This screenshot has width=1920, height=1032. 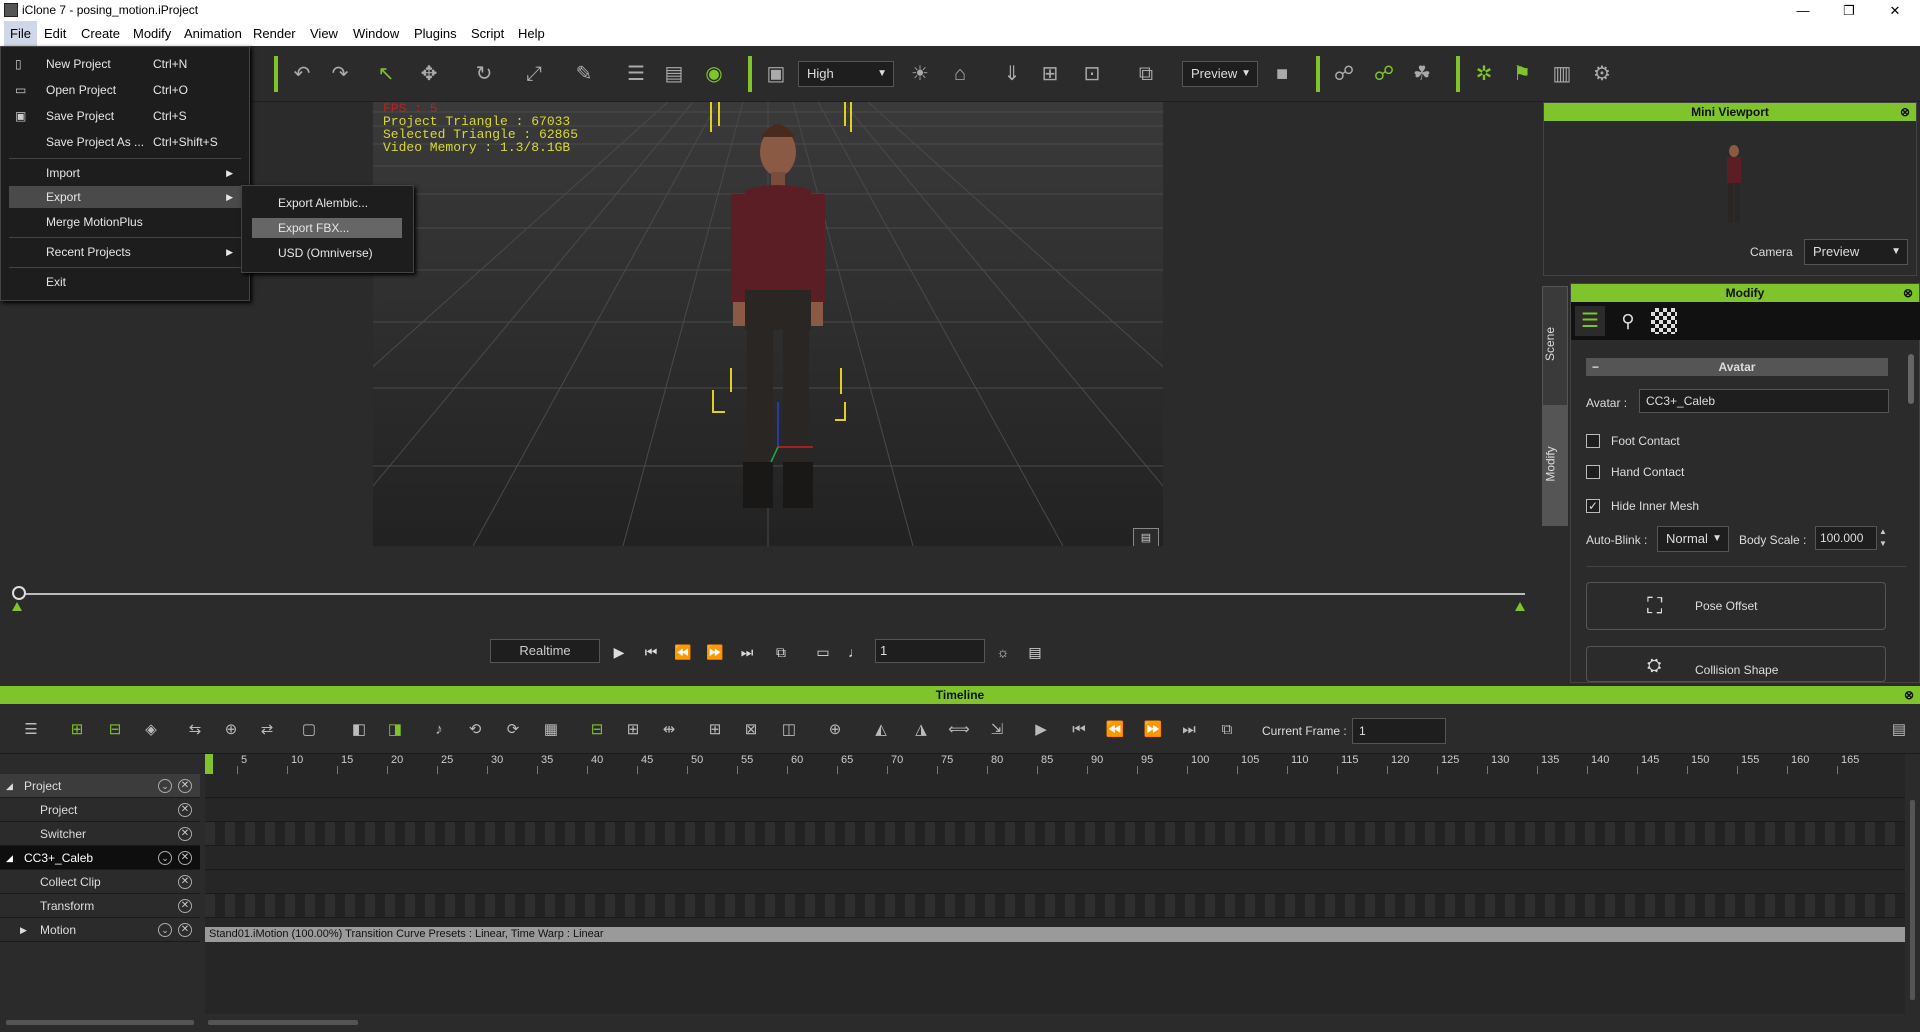 I want to click on pick-parent-icon: ✎, so click(x=584, y=74).